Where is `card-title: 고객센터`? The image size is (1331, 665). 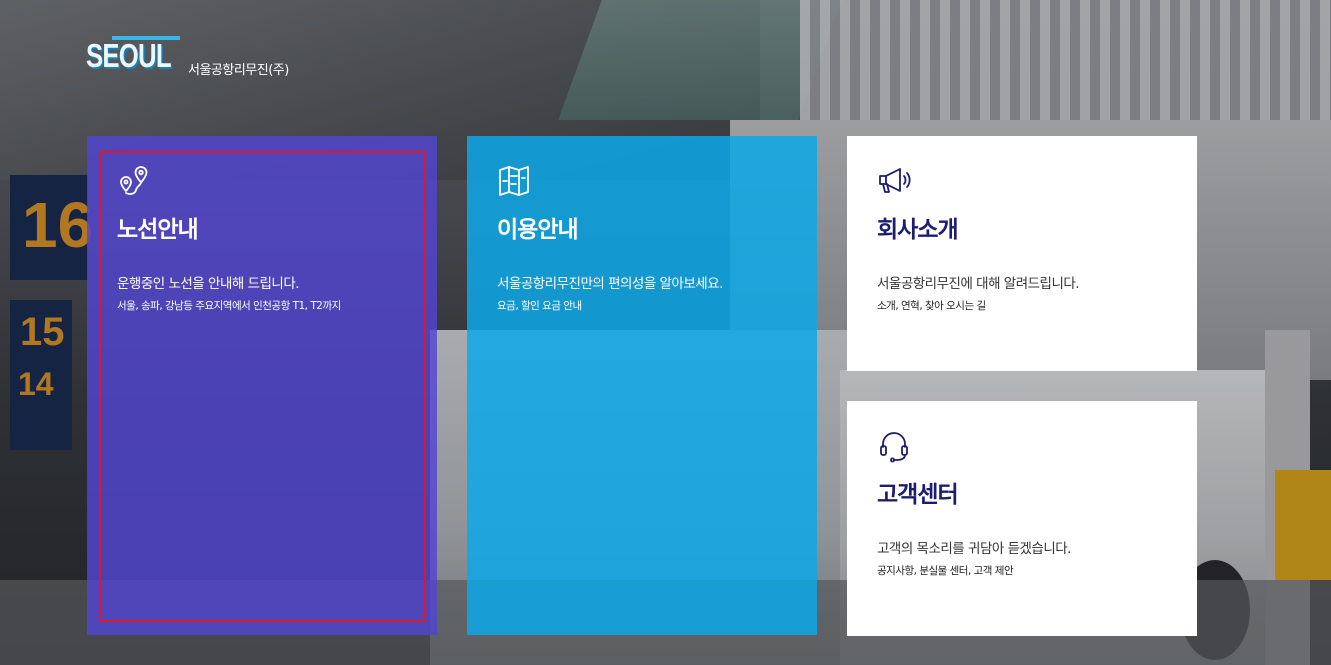
card-title: 고객센터 is located at coordinates (918, 495).